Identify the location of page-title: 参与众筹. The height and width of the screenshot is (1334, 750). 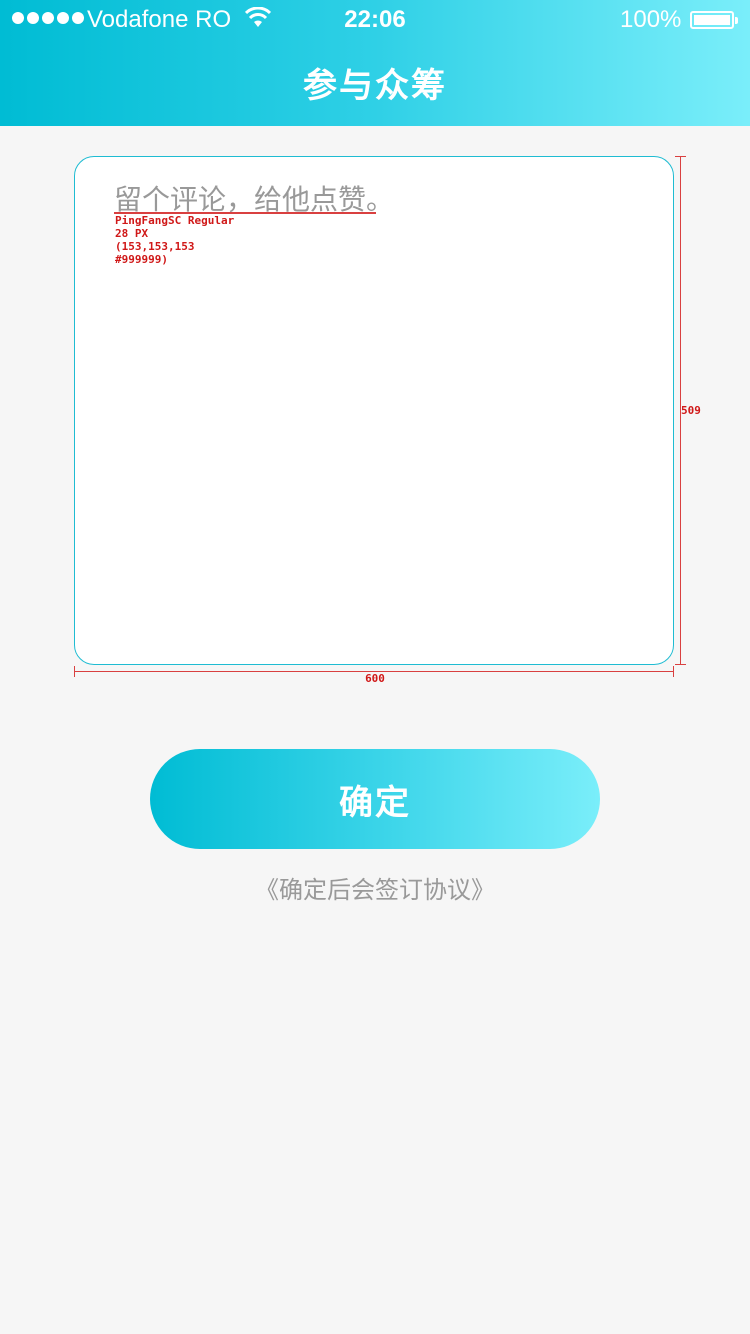
(375, 86).